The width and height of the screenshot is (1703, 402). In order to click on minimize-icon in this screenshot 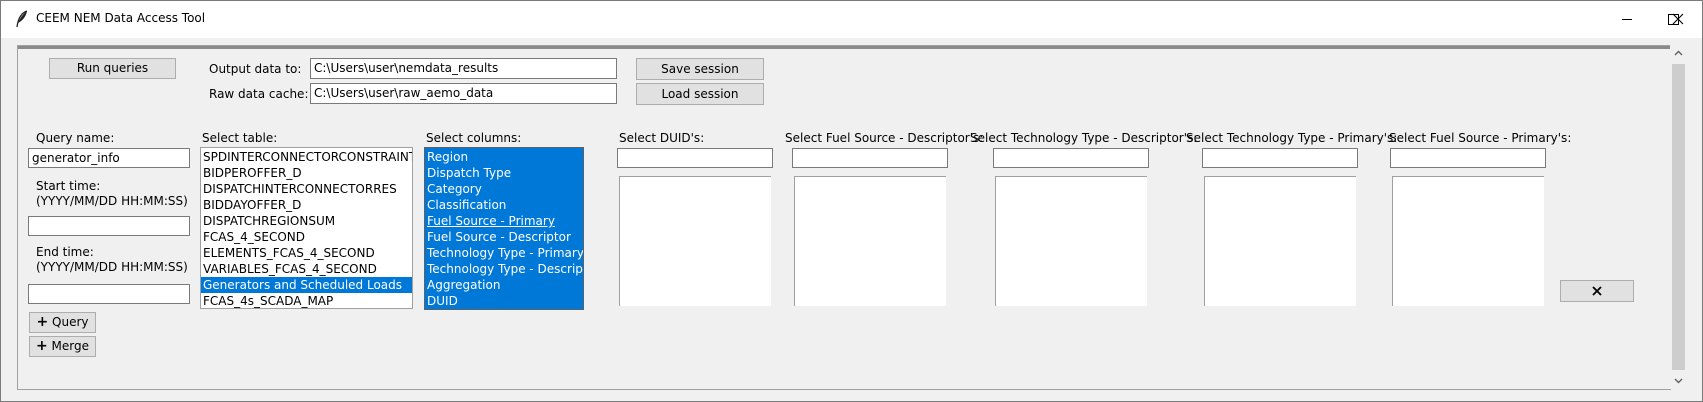, I will do `click(1627, 19)`.